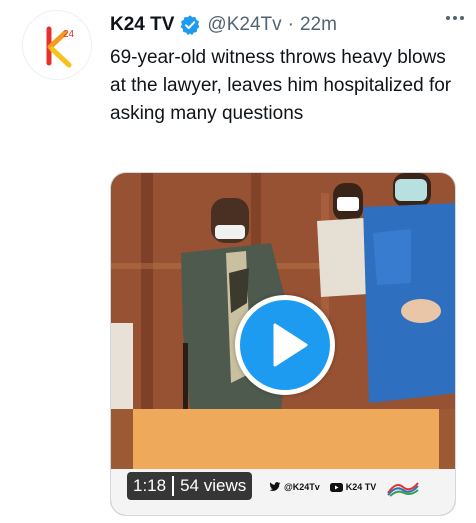  I want to click on author-handle: @K24Tv, so click(244, 25).